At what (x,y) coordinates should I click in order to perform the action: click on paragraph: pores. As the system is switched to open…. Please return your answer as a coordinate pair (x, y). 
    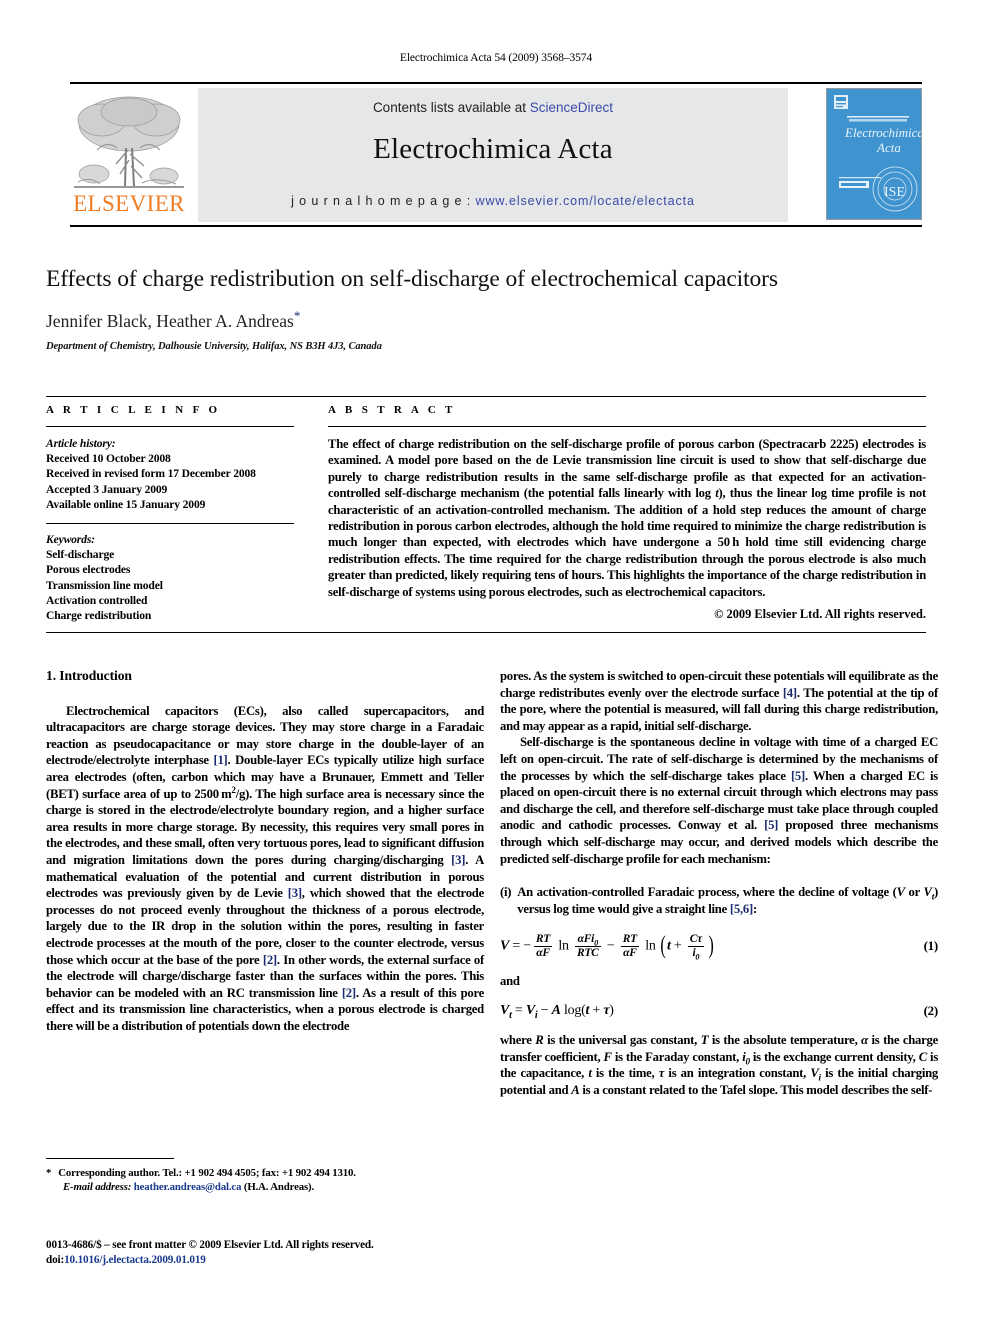
    Looking at the image, I should click on (719, 701).